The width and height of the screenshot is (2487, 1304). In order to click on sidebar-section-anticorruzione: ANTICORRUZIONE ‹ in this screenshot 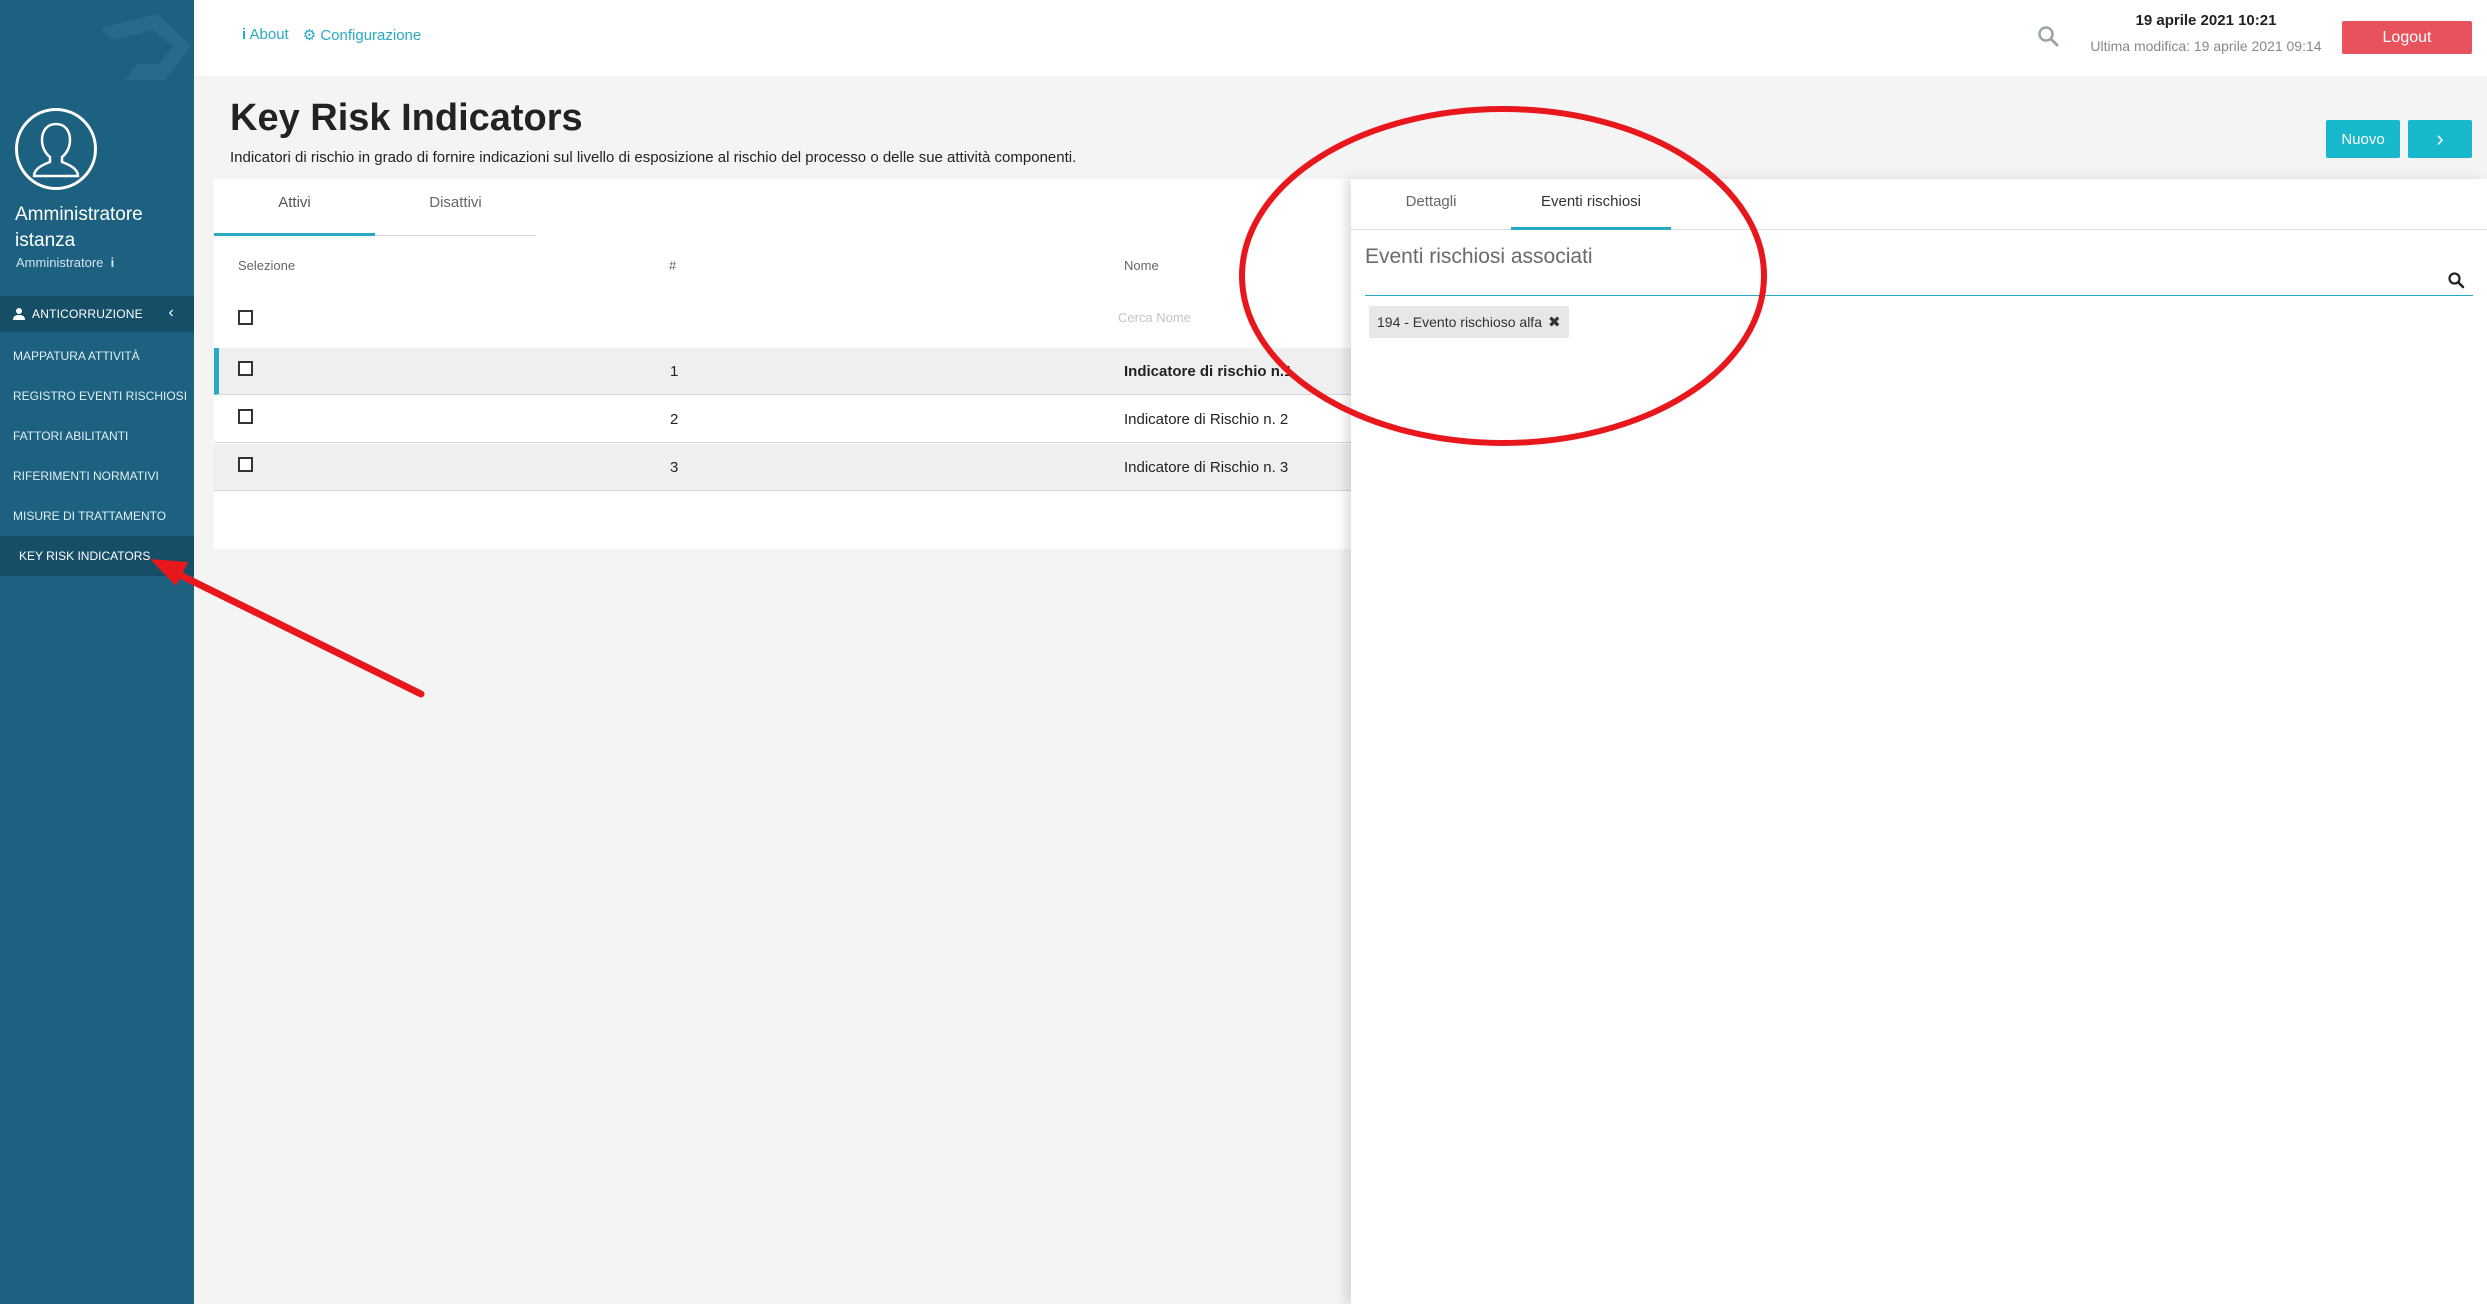, I will do `click(97, 314)`.